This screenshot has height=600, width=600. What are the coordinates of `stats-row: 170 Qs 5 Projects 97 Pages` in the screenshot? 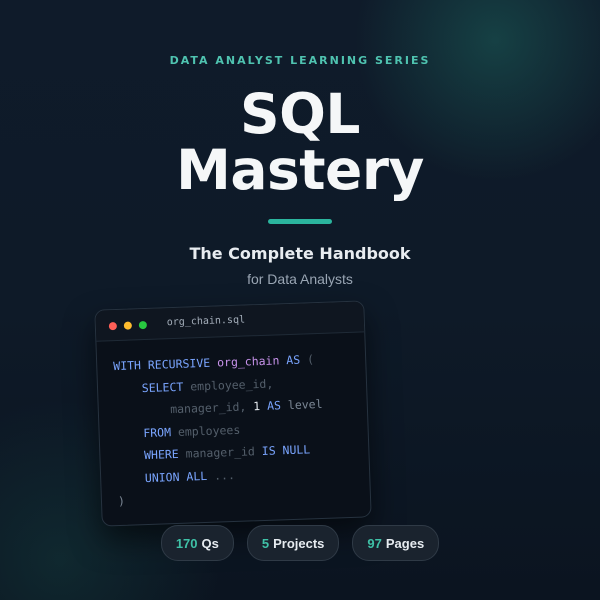 It's located at (300, 543).